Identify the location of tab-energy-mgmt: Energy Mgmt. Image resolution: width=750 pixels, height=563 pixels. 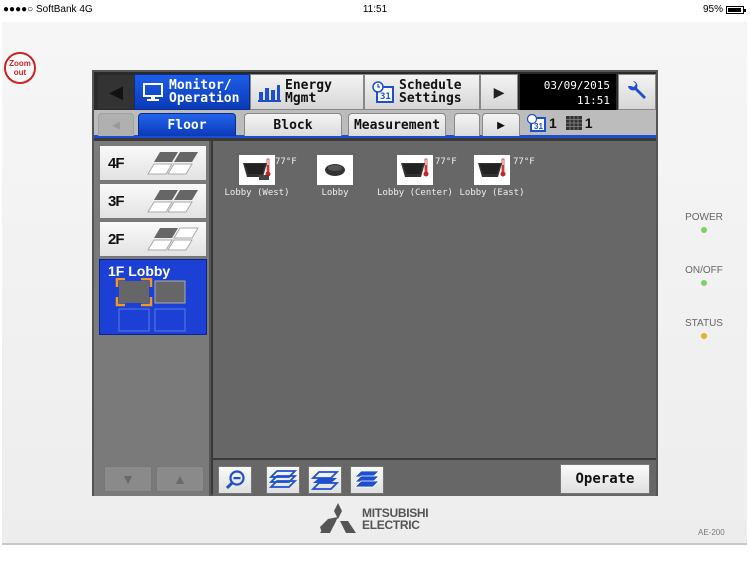
(307, 92).